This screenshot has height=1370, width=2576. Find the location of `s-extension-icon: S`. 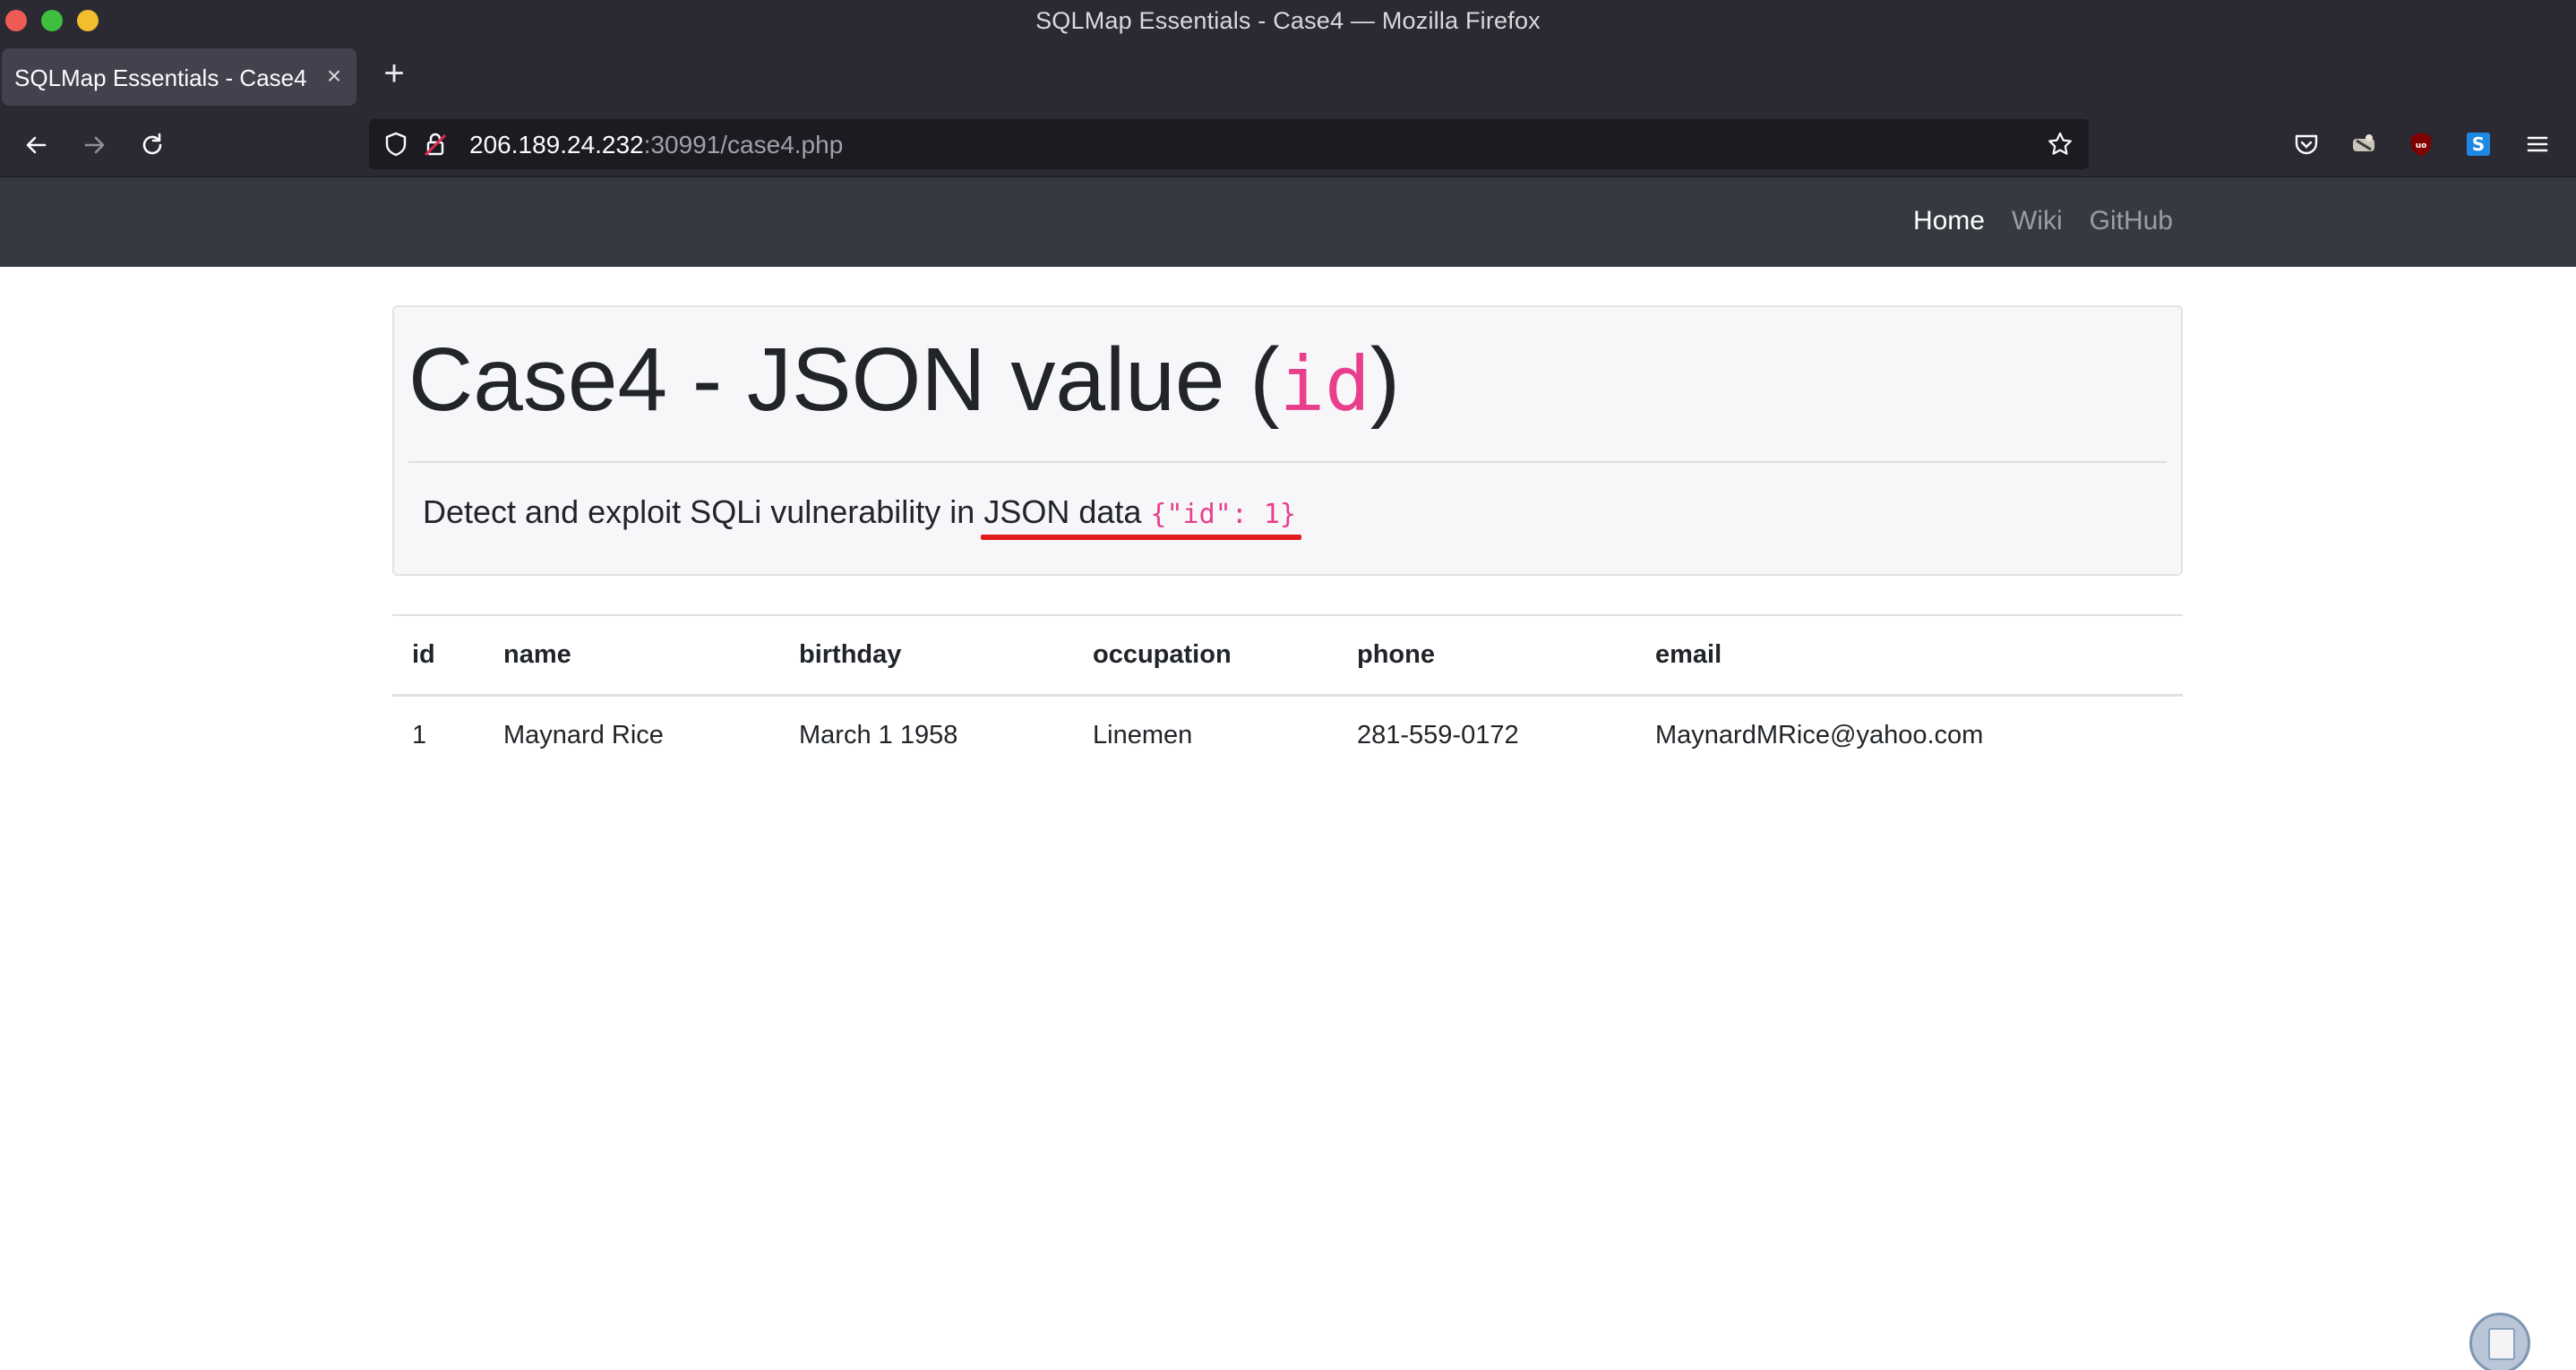

s-extension-icon: S is located at coordinates (2478, 144).